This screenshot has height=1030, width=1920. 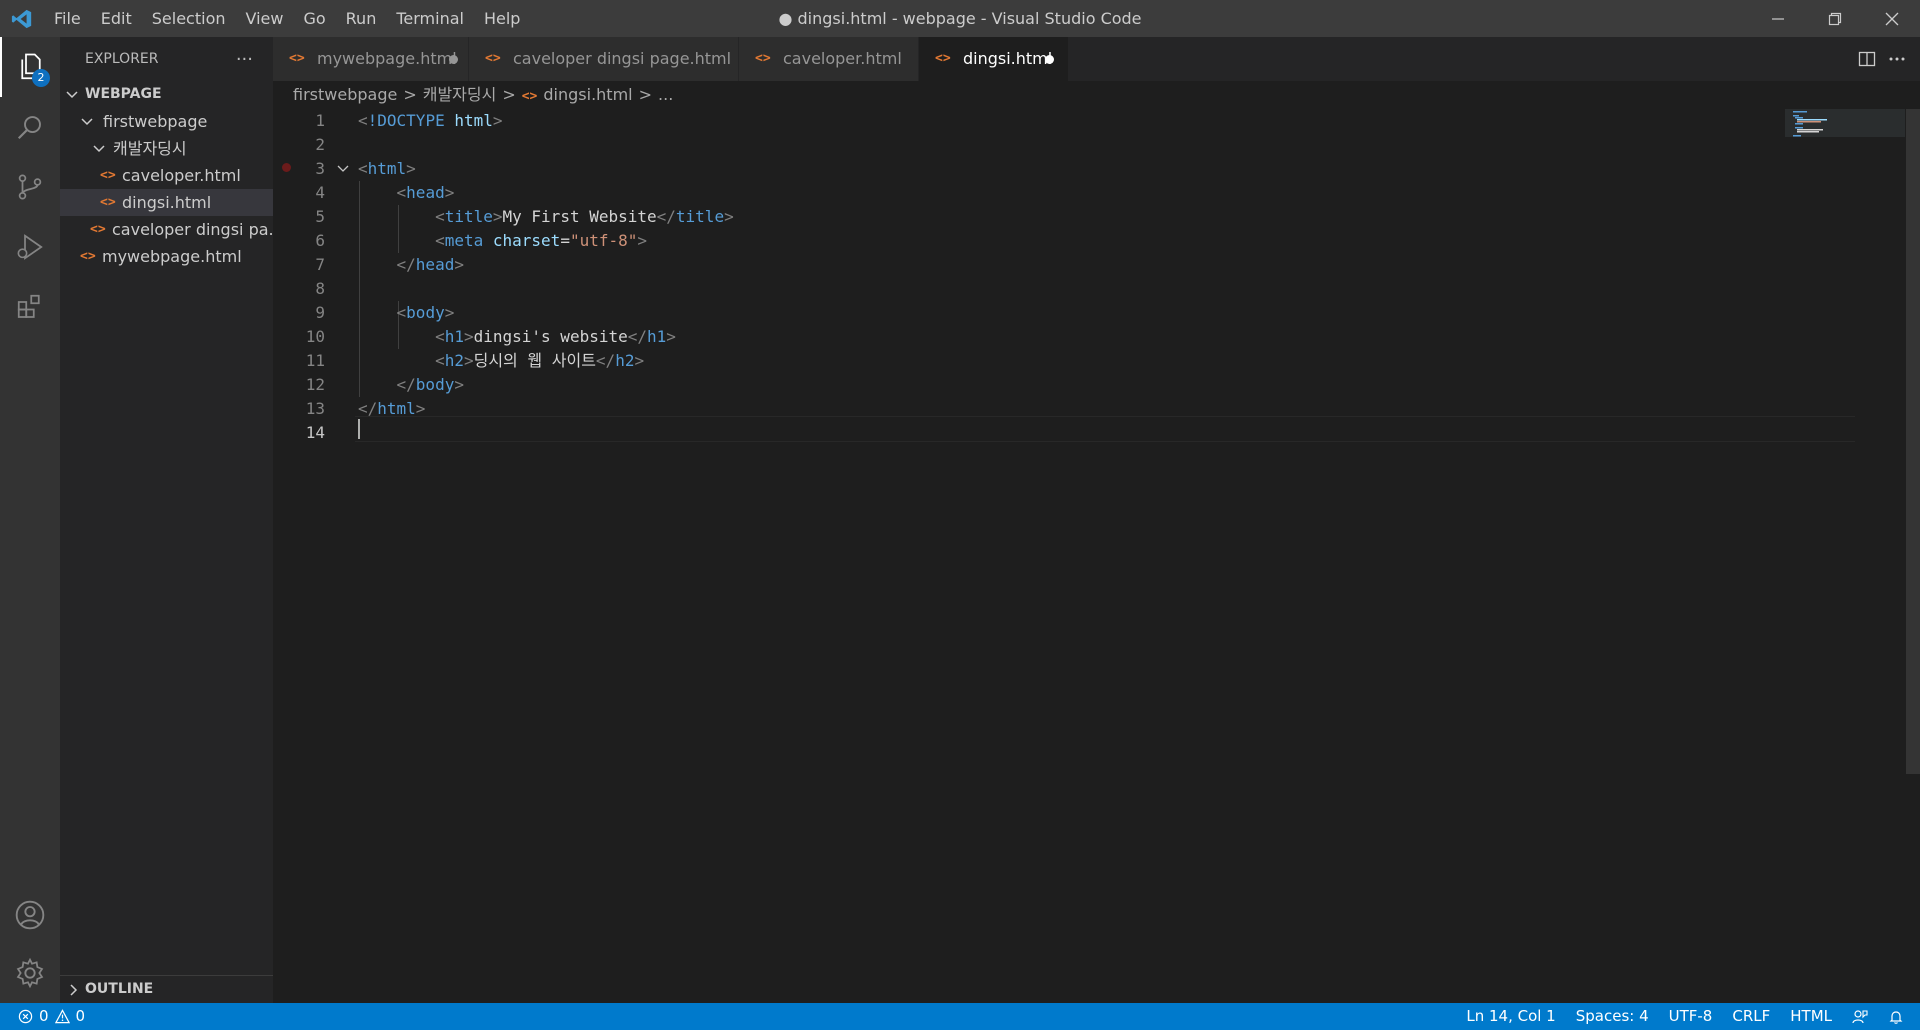 What do you see at coordinates (119, 989) in the screenshot?
I see `outline-title: OUTLINE` at bounding box center [119, 989].